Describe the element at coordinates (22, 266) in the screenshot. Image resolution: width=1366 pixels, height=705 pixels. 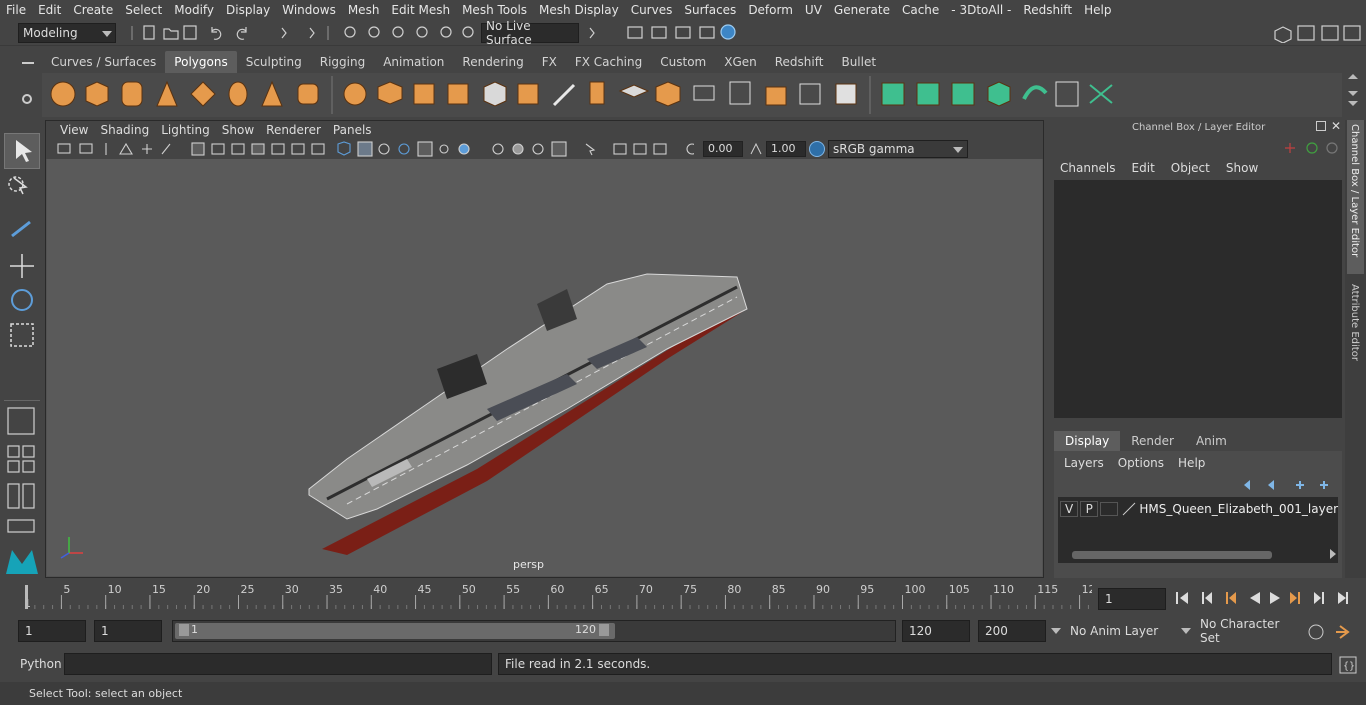
I see `move-tool-icon` at that location.